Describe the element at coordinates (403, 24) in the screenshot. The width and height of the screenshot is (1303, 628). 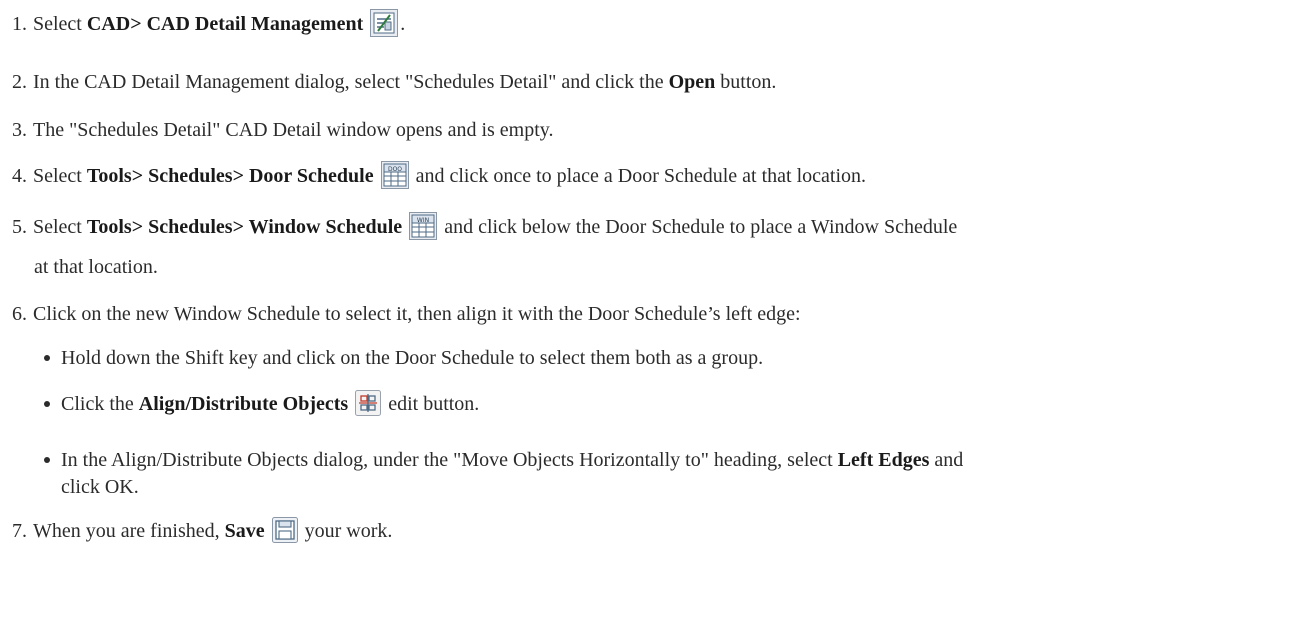
I see `step-text-end: .` at that location.